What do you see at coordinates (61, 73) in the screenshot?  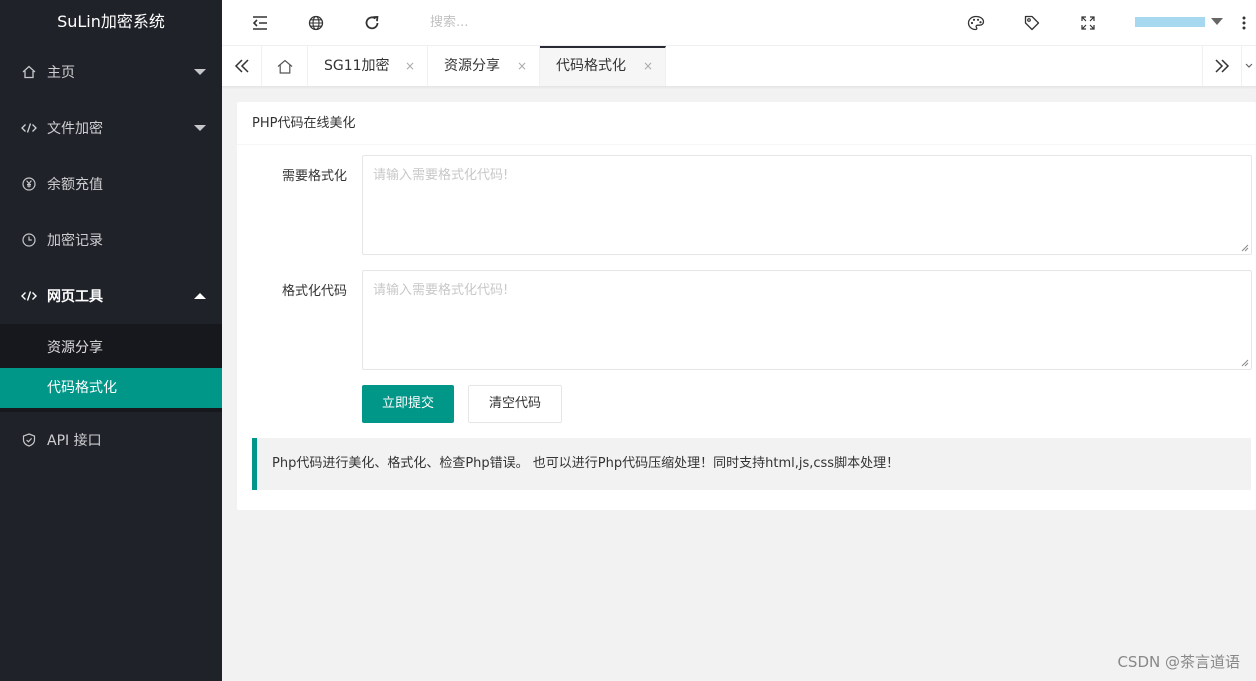 I see `sidebar-item-label: 主页` at bounding box center [61, 73].